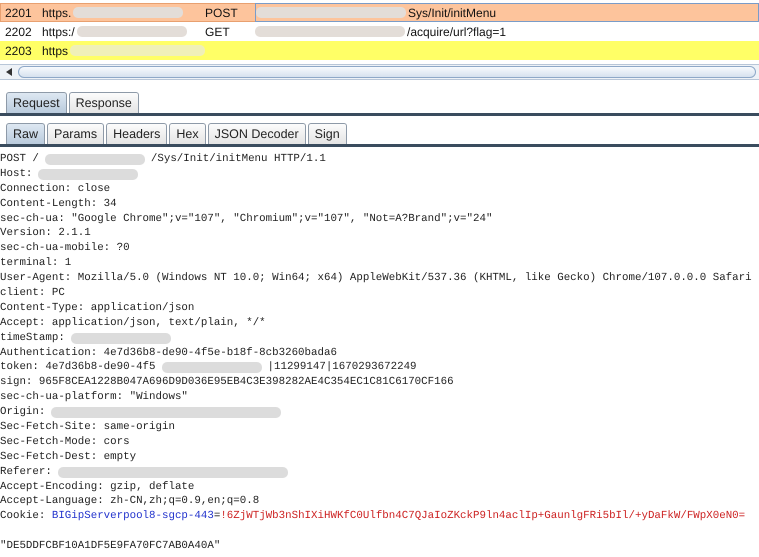 This screenshot has height=557, width=759. What do you see at coordinates (187, 133) in the screenshot?
I see `view-tab: Hex` at bounding box center [187, 133].